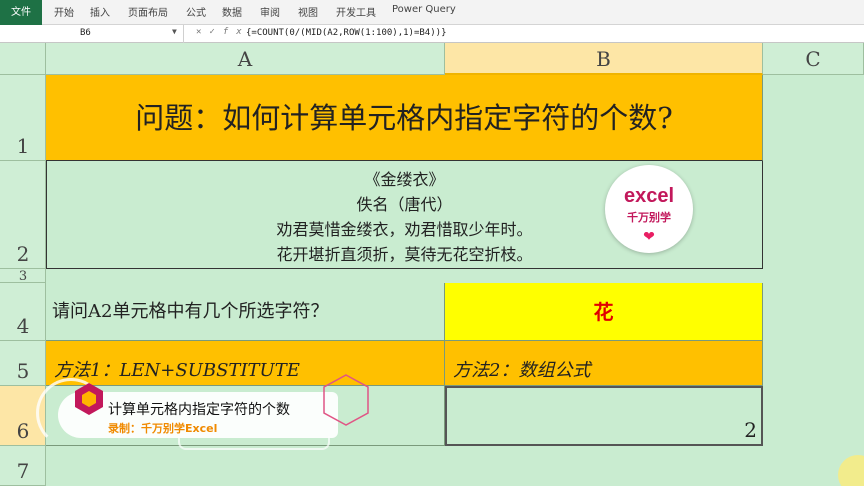  Describe the element at coordinates (346, 33) in the screenshot. I see `formula-input: {=COUNT(0/(MID(A2,ROW(1:100),1)=B4))}` at that location.